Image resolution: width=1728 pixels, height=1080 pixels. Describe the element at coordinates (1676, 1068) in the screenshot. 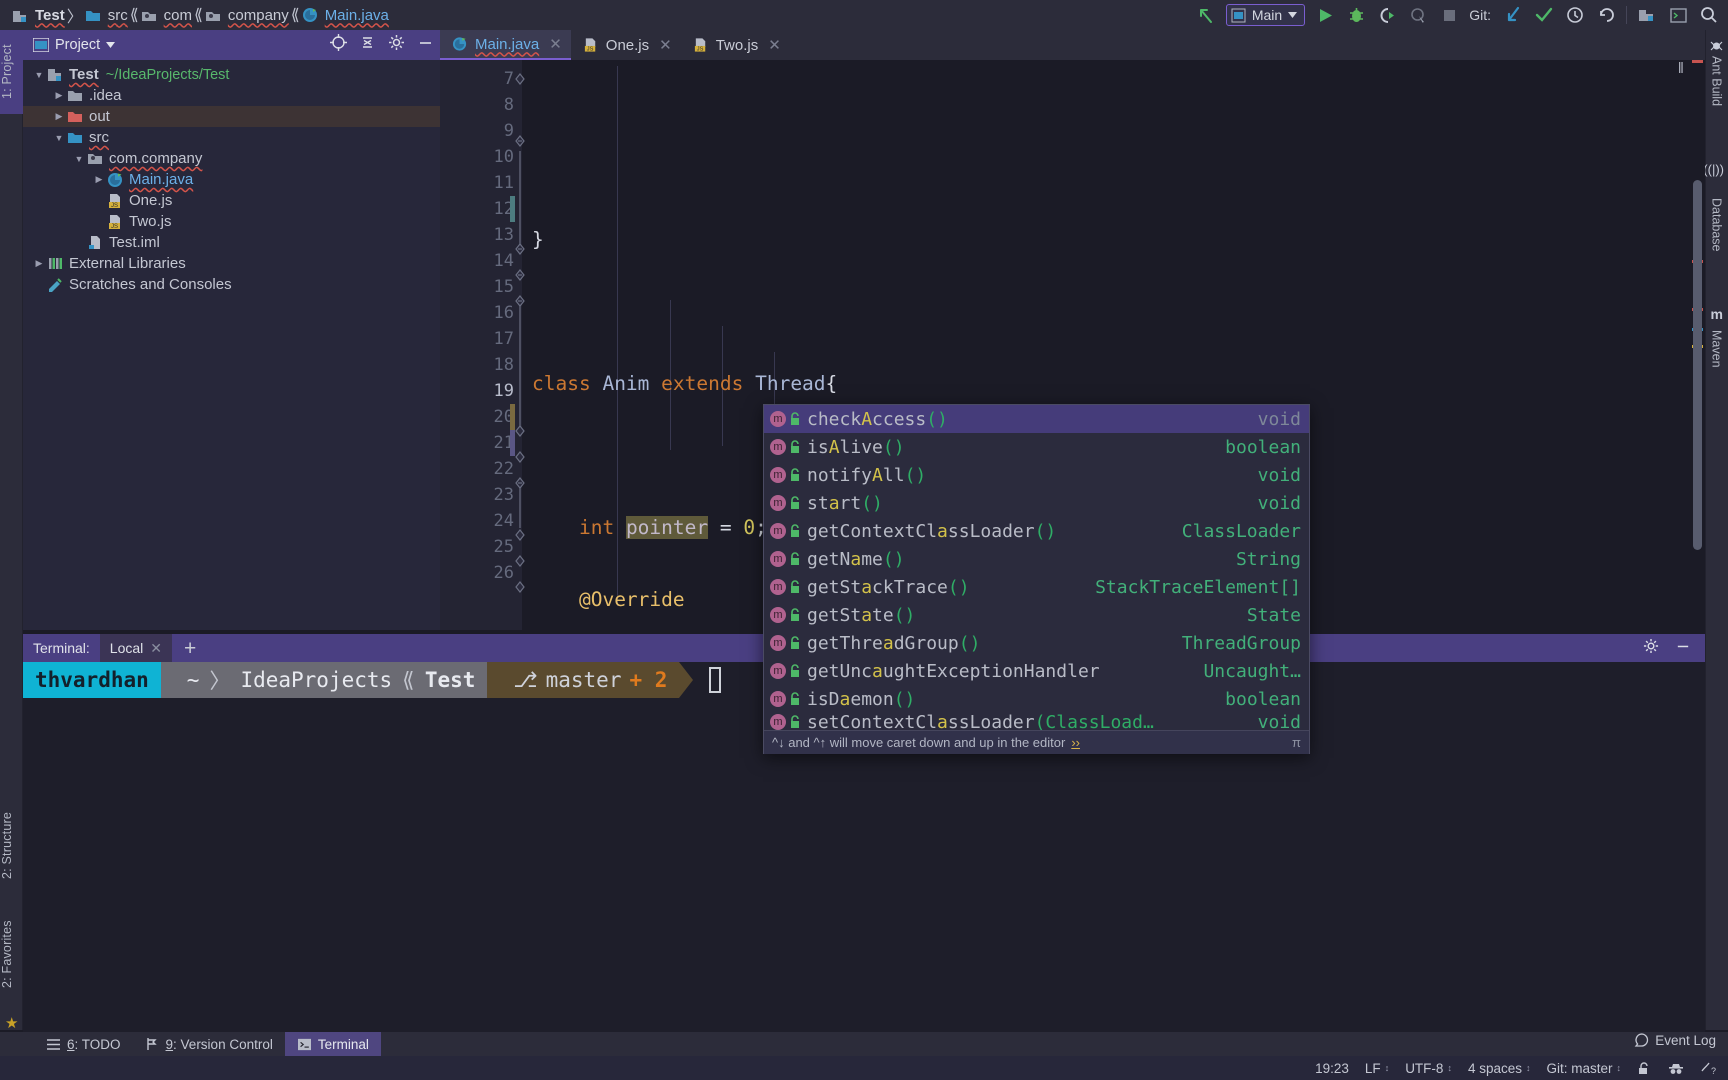

I see `incognito-icon` at that location.